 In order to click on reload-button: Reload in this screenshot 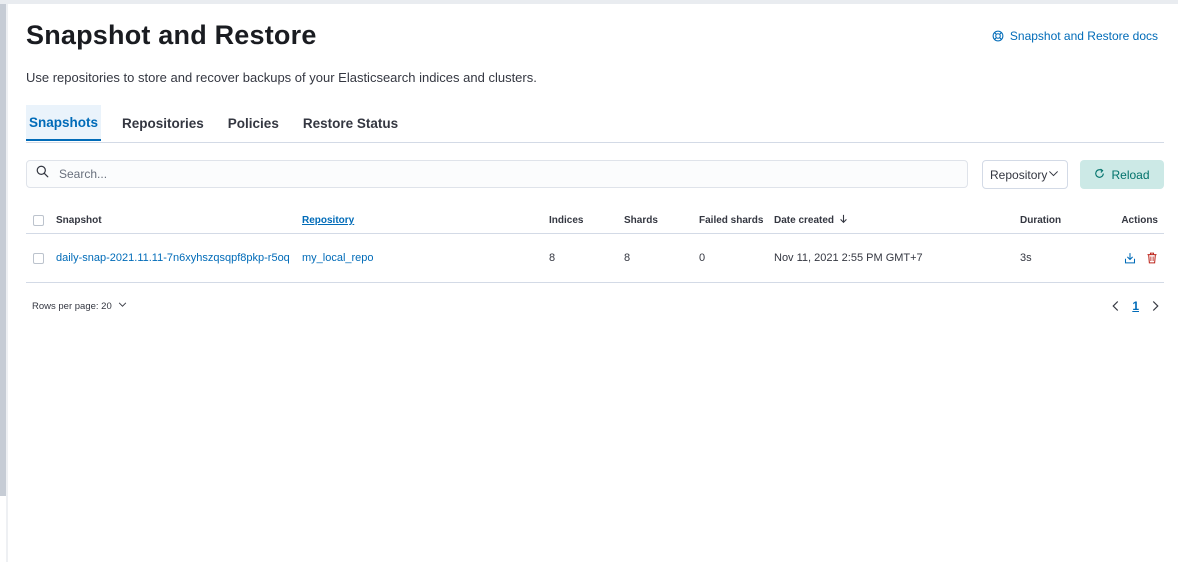, I will do `click(1122, 174)`.